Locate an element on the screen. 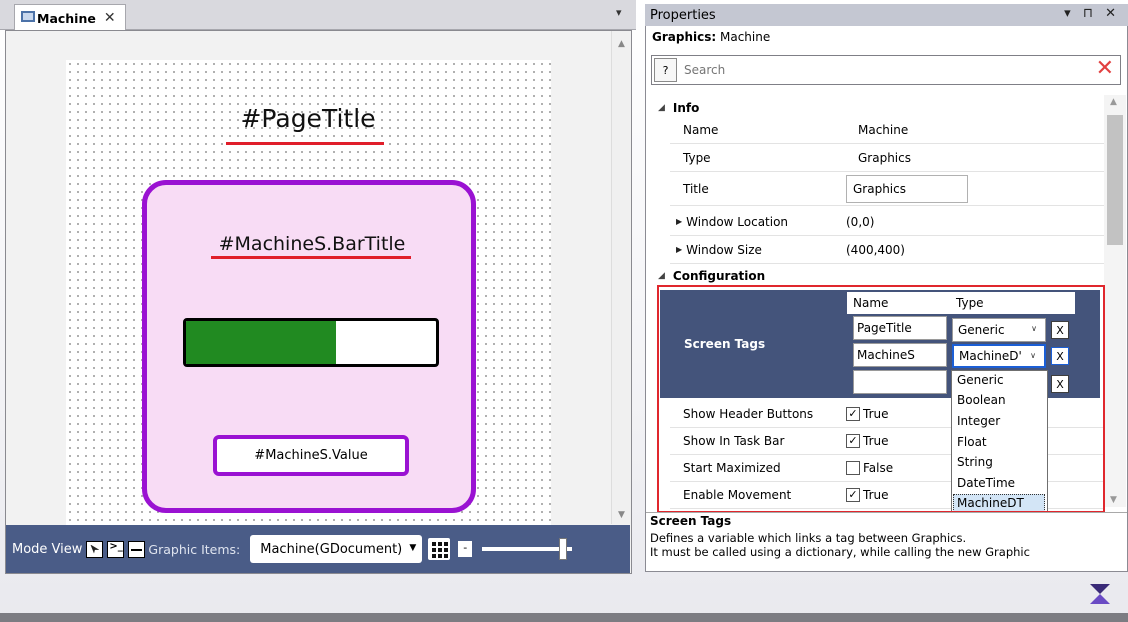 Image resolution: width=1128 pixels, height=622 pixels. search-bar: ? ✕ is located at coordinates (886, 70).